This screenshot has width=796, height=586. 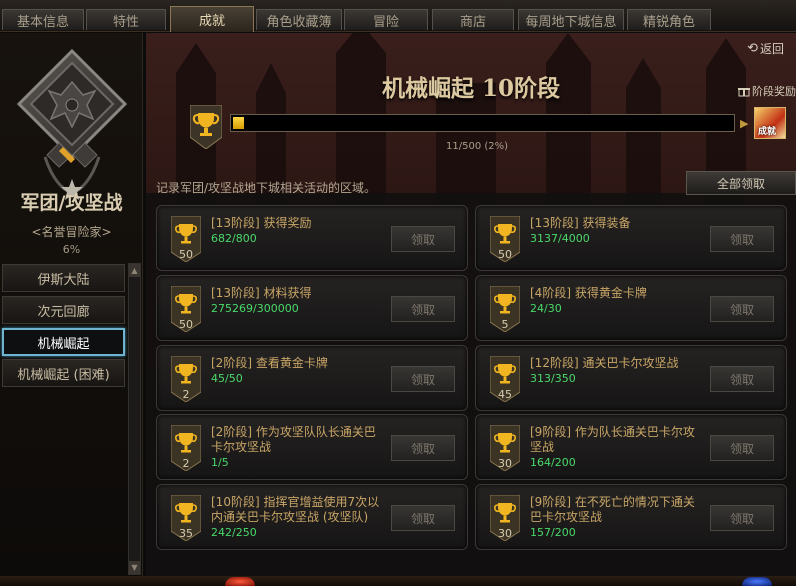 What do you see at coordinates (612, 439) in the screenshot?
I see `achievement-title-text: [9阶段] 作为队长通关巴卡尔攻坚战` at bounding box center [612, 439].